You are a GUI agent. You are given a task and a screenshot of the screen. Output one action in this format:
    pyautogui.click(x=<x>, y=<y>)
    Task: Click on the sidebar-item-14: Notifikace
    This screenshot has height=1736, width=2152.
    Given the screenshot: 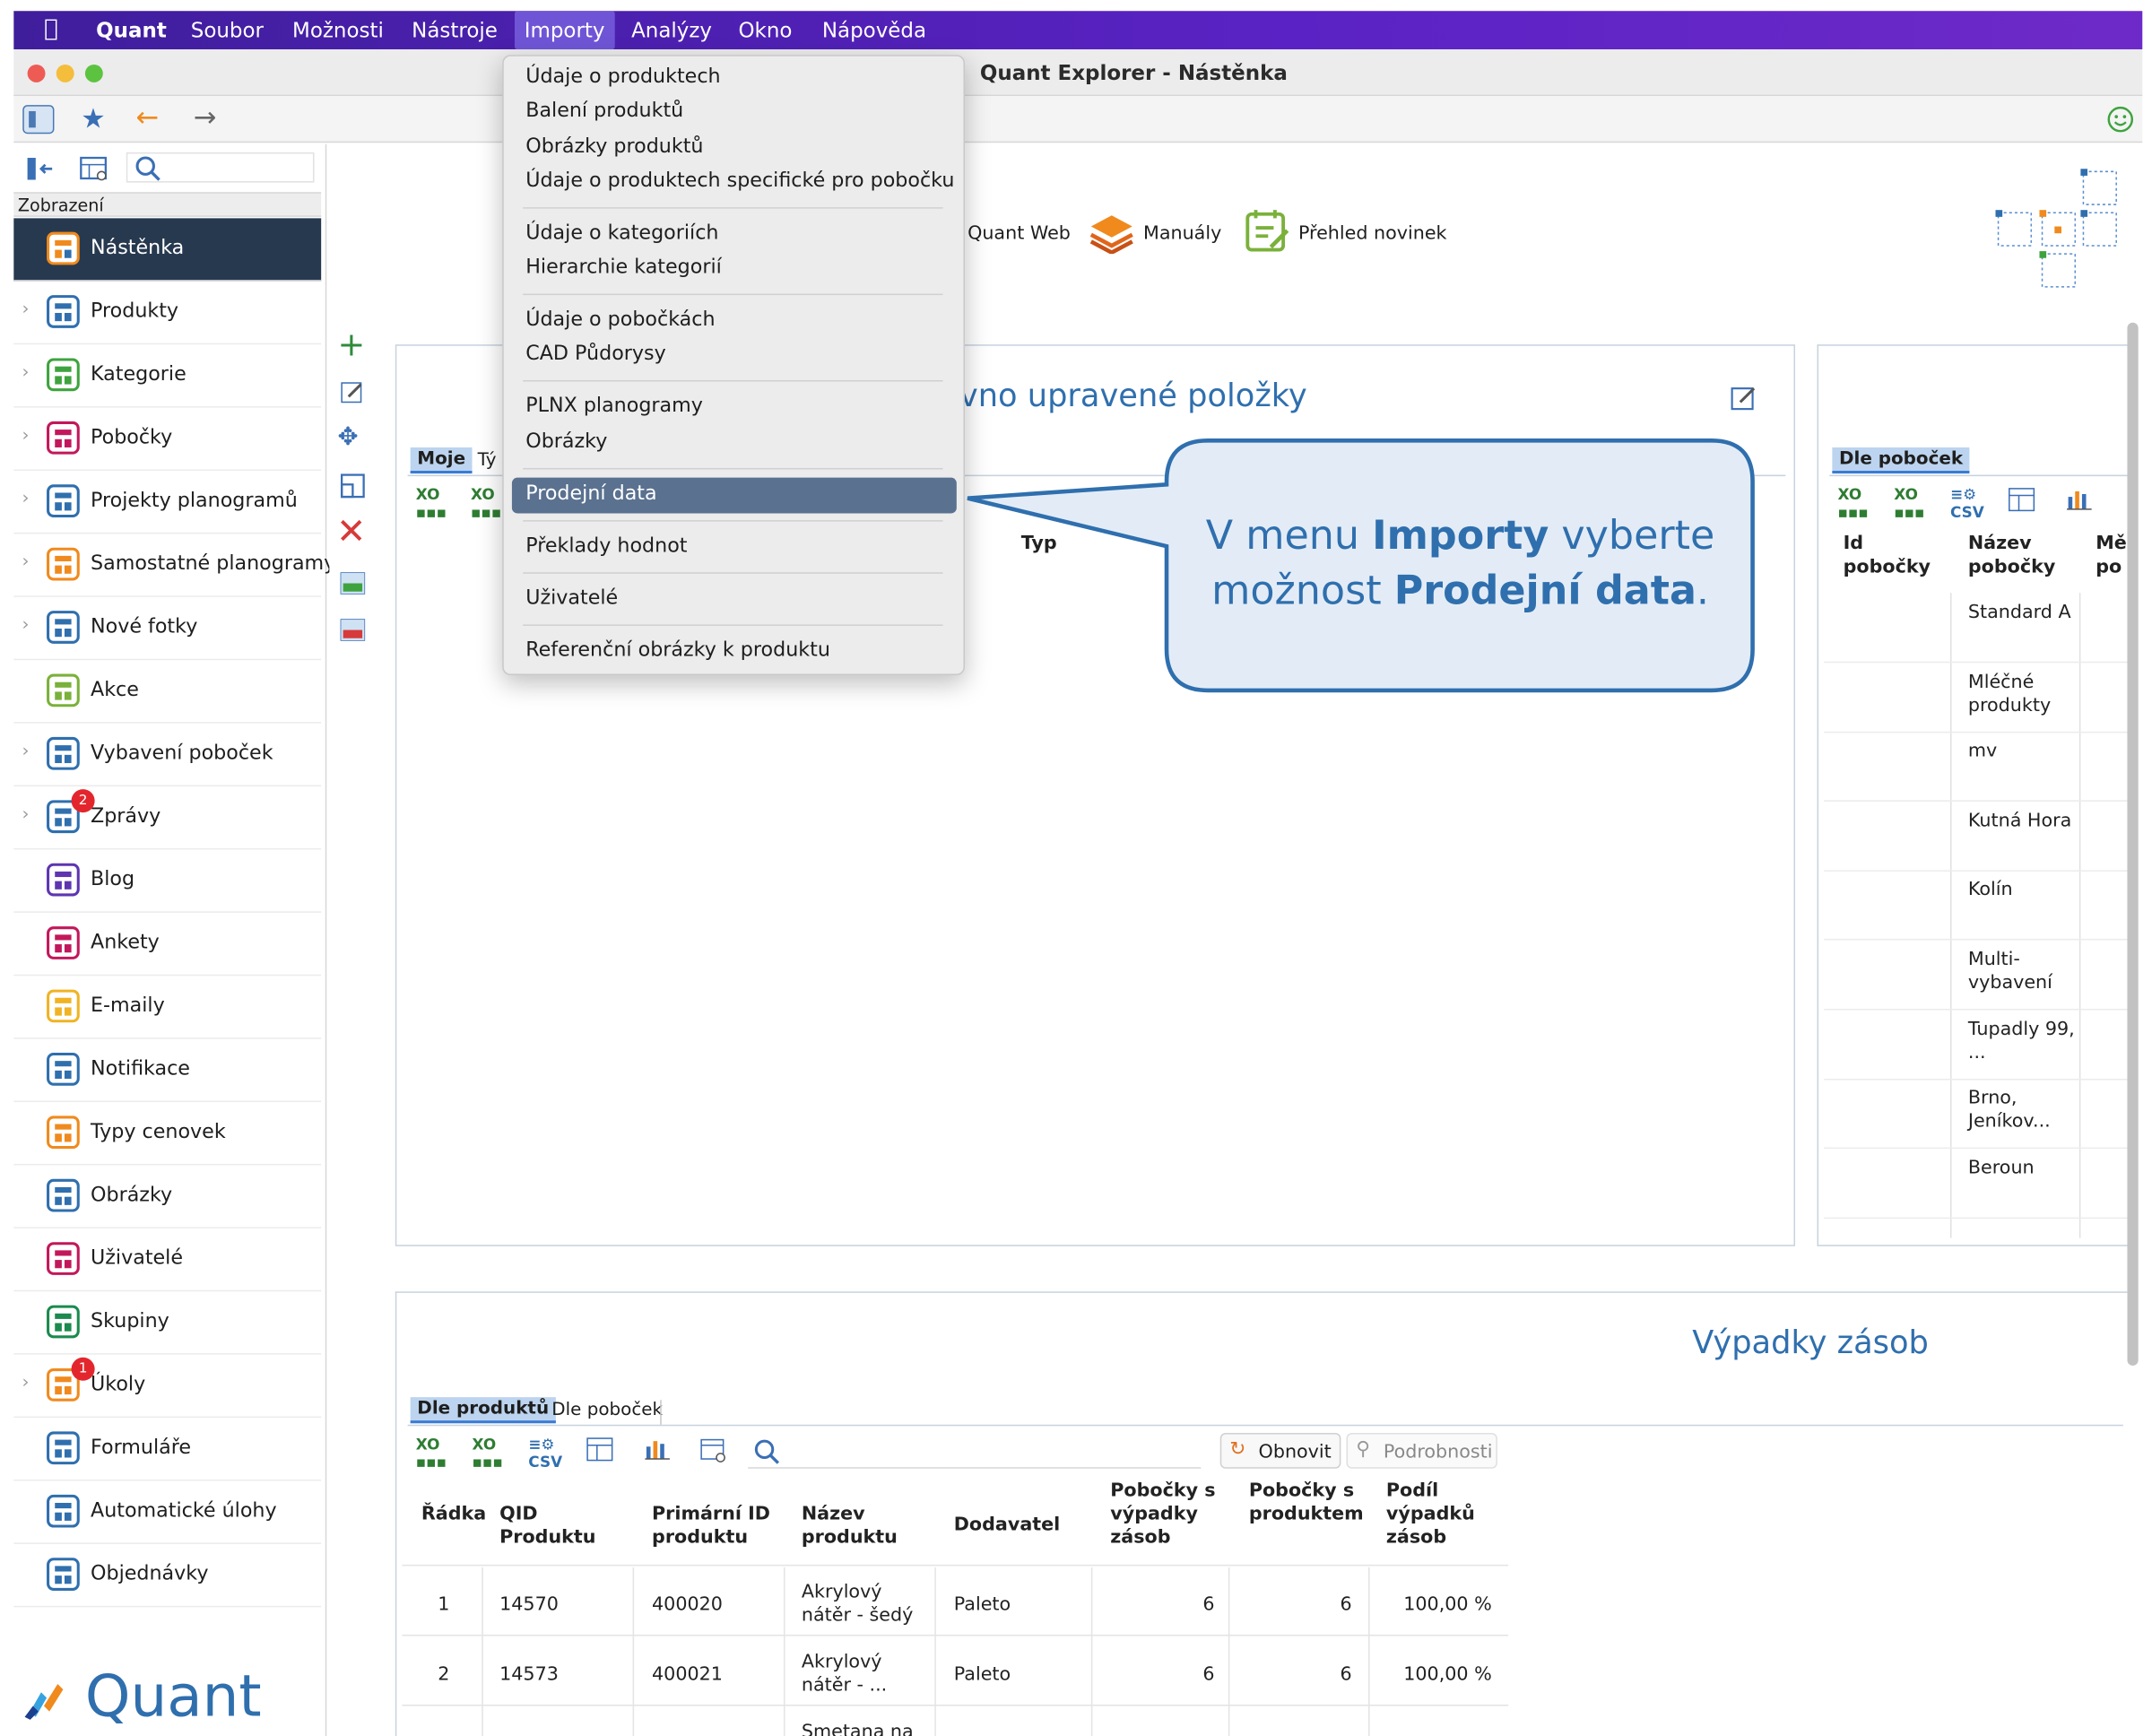 What is the action you would take?
    pyautogui.click(x=167, y=1071)
    